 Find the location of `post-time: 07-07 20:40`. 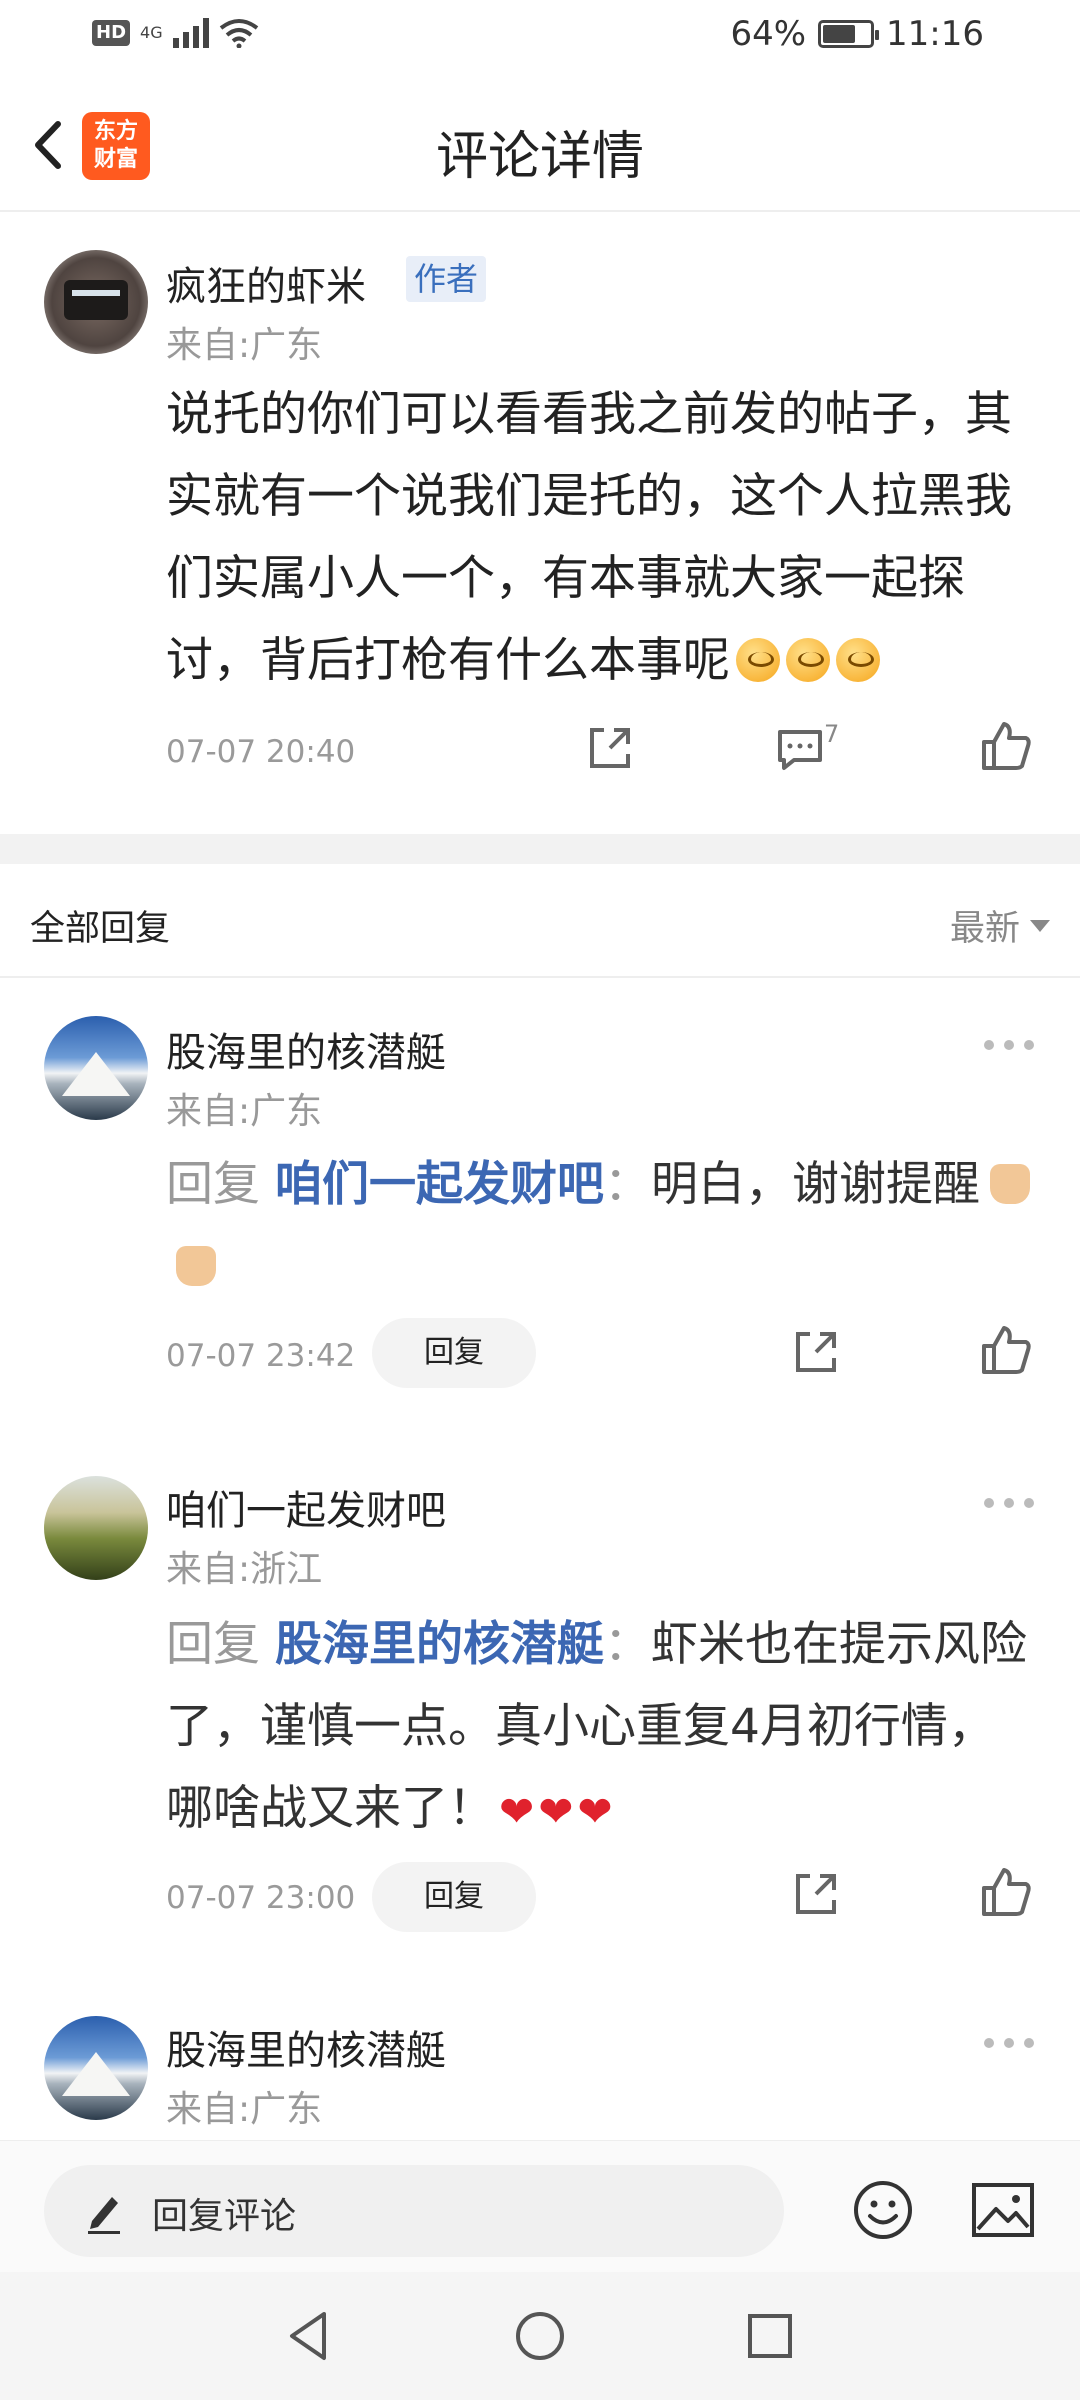

post-time: 07-07 20:40 is located at coordinates (261, 752).